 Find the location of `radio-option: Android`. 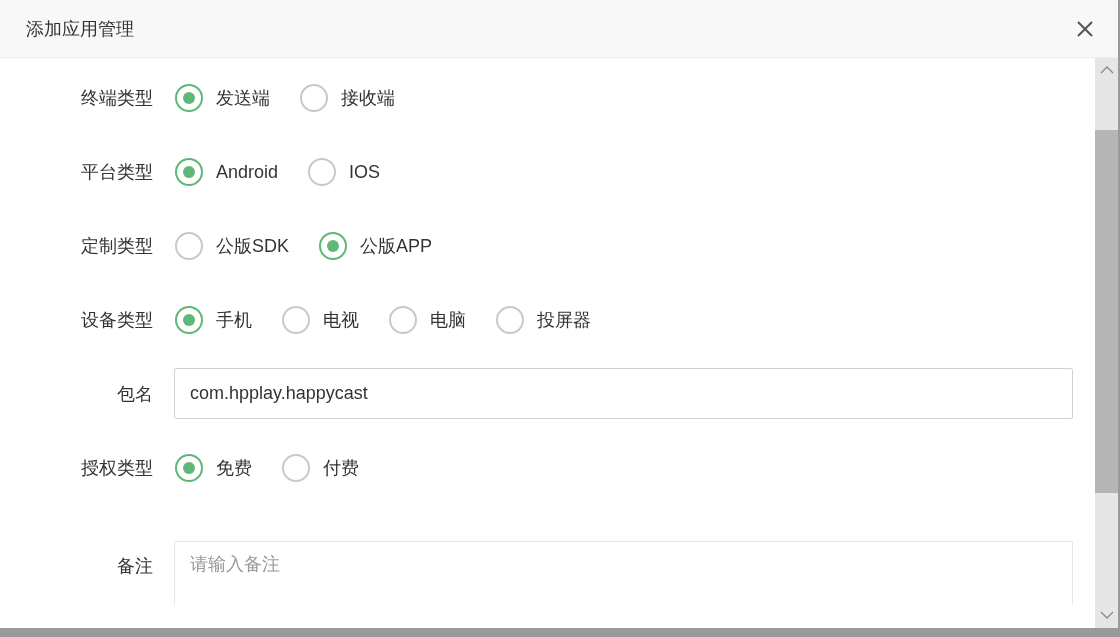

radio-option: Android is located at coordinates (227, 171).